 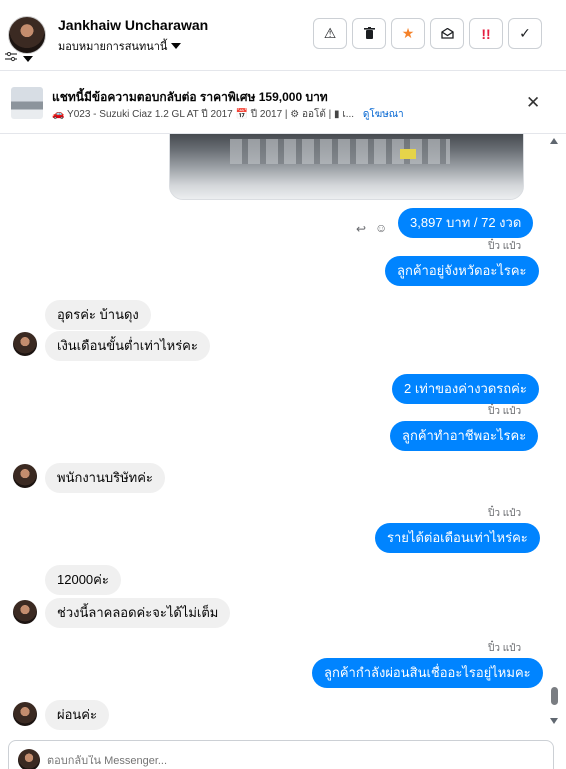 I want to click on message-bubble-outgoing: ลูกค้ากำลังผ่อนสินเชื่ออะไรอยู่ไหมคะ, so click(x=427, y=673).